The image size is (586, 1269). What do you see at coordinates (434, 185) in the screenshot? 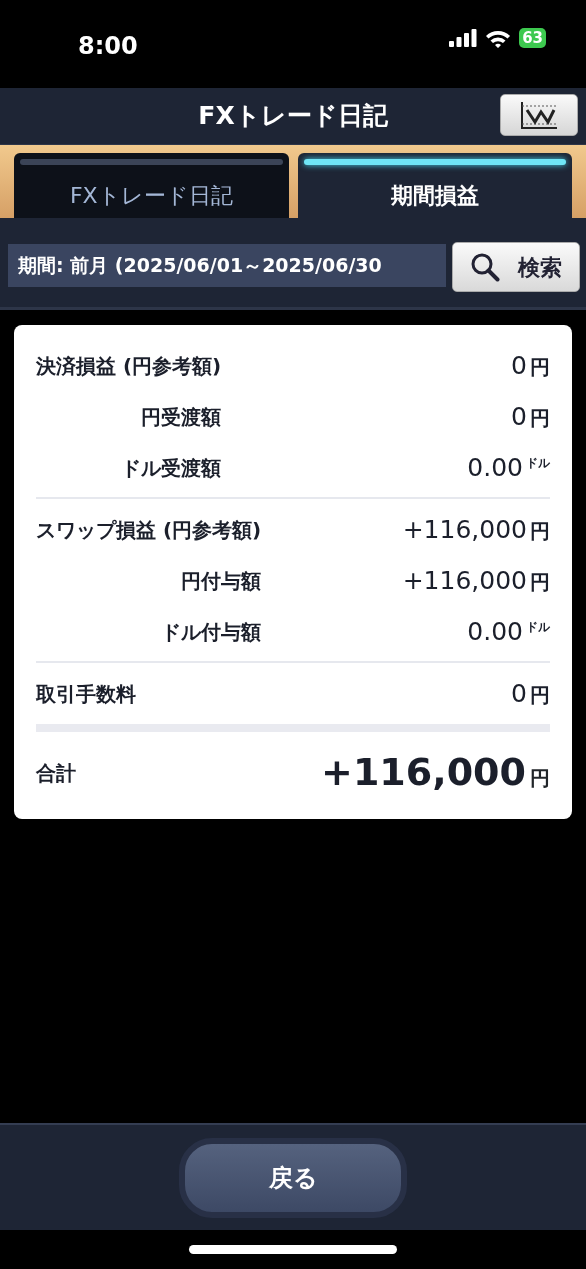
I see `tab: 期間損益` at bounding box center [434, 185].